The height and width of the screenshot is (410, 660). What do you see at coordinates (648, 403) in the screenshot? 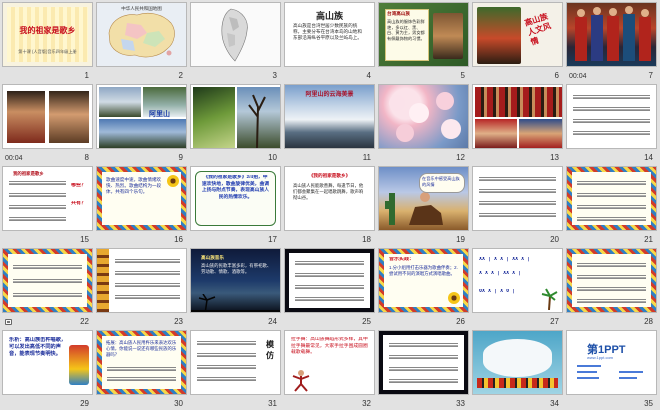
I see `slide-number: 35` at bounding box center [648, 403].